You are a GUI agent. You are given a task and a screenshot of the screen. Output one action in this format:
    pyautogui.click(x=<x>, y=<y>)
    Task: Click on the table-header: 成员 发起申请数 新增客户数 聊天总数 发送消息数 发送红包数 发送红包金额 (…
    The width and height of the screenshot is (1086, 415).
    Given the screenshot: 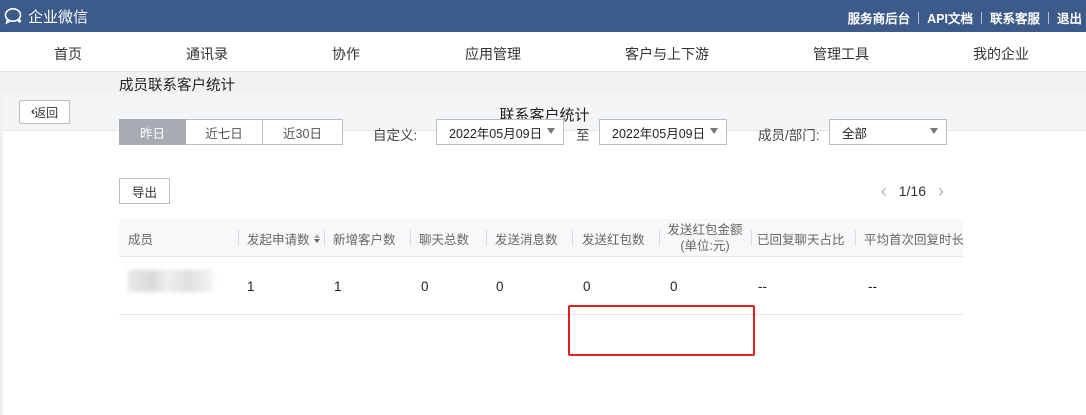 What is the action you would take?
    pyautogui.click(x=541, y=238)
    